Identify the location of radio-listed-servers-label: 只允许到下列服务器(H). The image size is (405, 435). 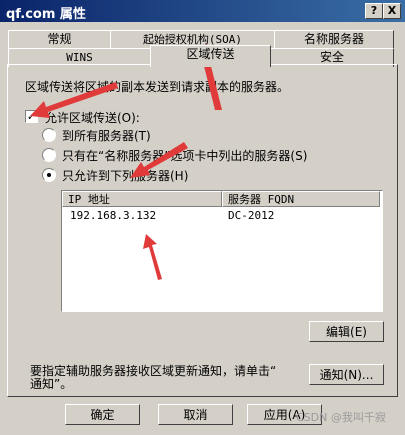
(125, 176).